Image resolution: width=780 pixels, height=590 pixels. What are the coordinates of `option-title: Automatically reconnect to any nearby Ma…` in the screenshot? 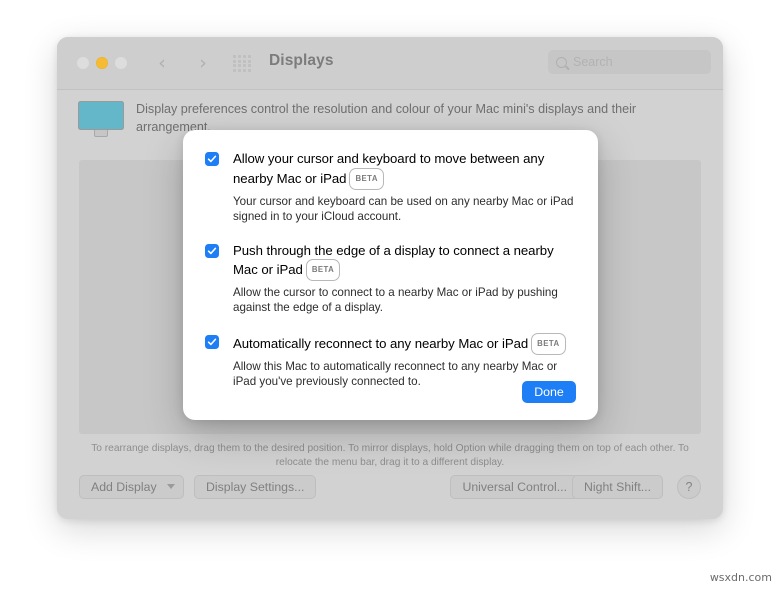 It's located at (404, 344).